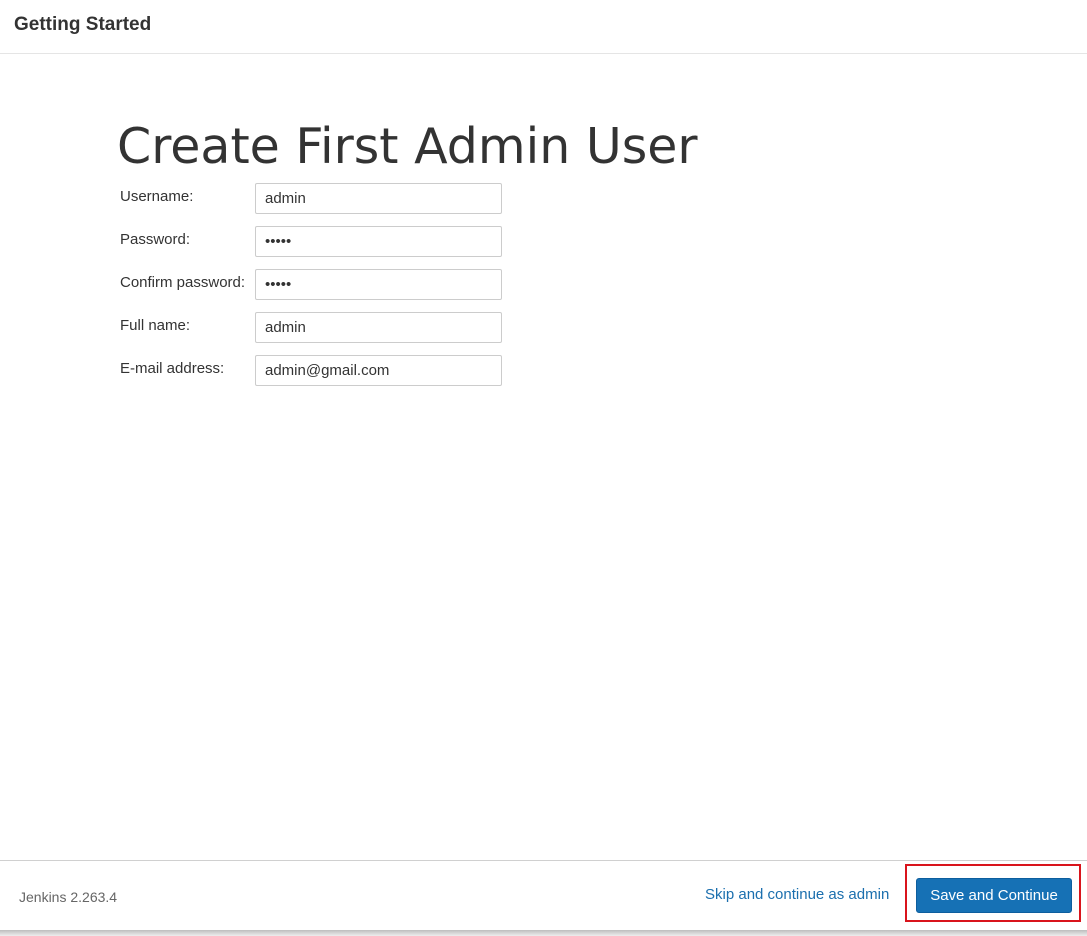 Image resolution: width=1087 pixels, height=936 pixels. Describe the element at coordinates (543, 27) in the screenshot. I see `header-bar: Getting Started` at that location.